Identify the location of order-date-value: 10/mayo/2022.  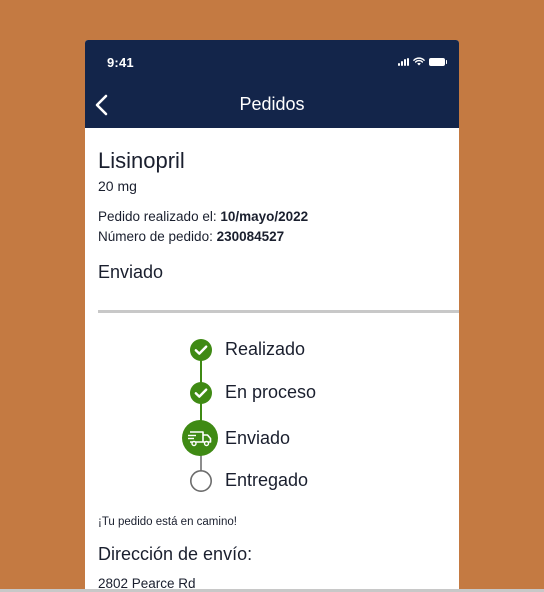
(264, 216).